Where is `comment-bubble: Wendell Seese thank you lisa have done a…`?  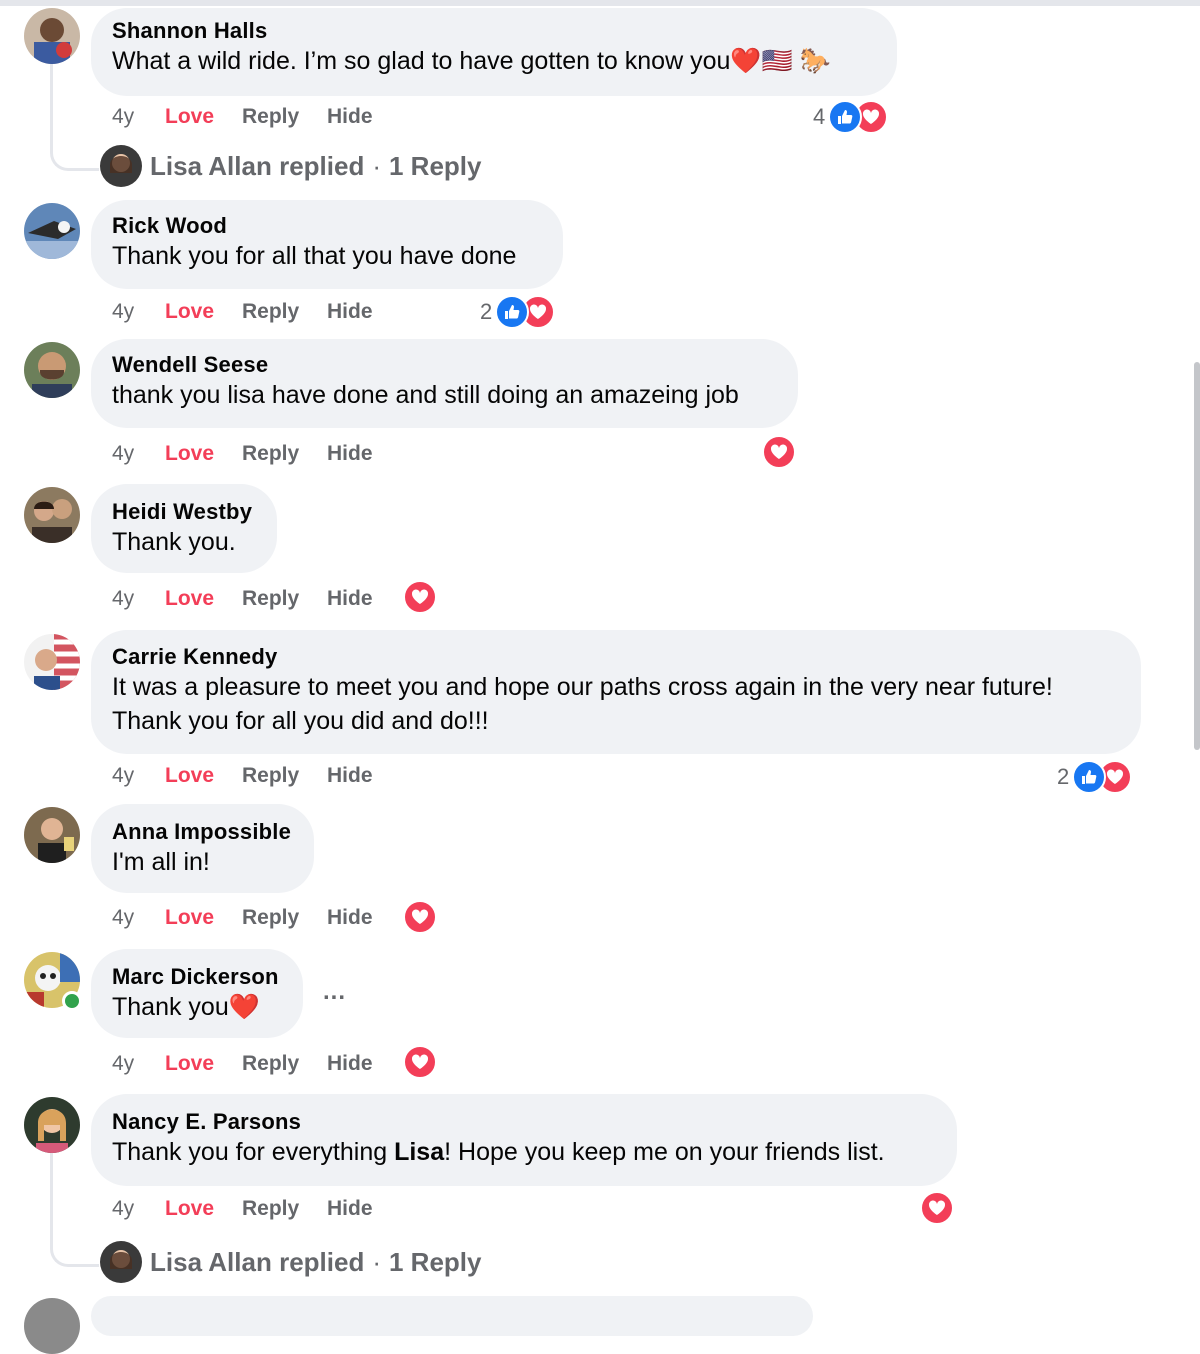
comment-bubble: Wendell Seese thank you lisa have done a… is located at coordinates (444, 383).